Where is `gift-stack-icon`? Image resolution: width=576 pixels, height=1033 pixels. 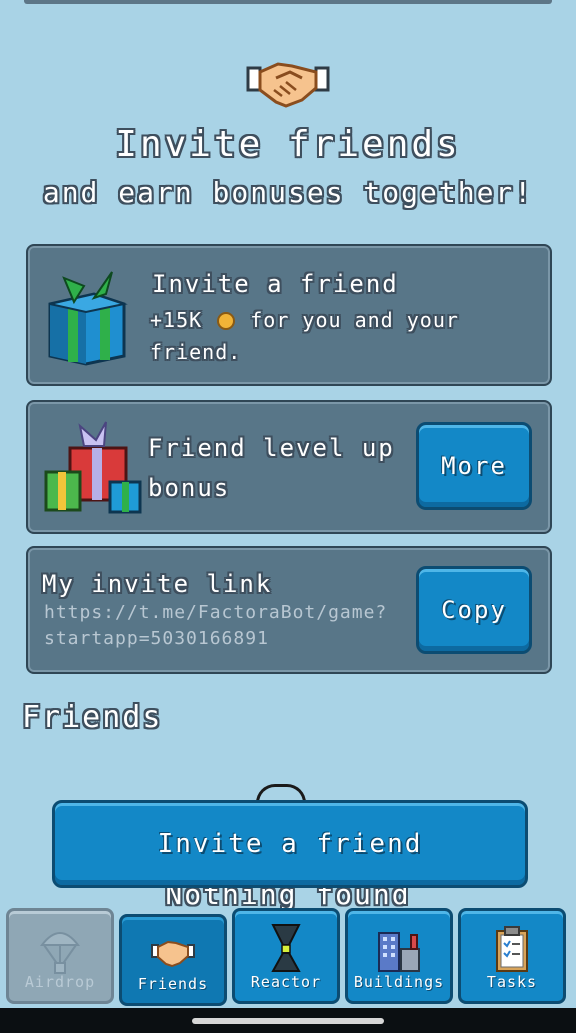 gift-stack-icon is located at coordinates (93, 467).